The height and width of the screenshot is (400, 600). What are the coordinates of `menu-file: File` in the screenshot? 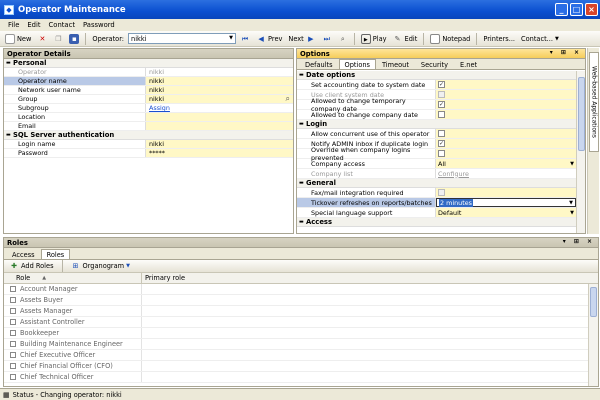 It's located at (13, 25).